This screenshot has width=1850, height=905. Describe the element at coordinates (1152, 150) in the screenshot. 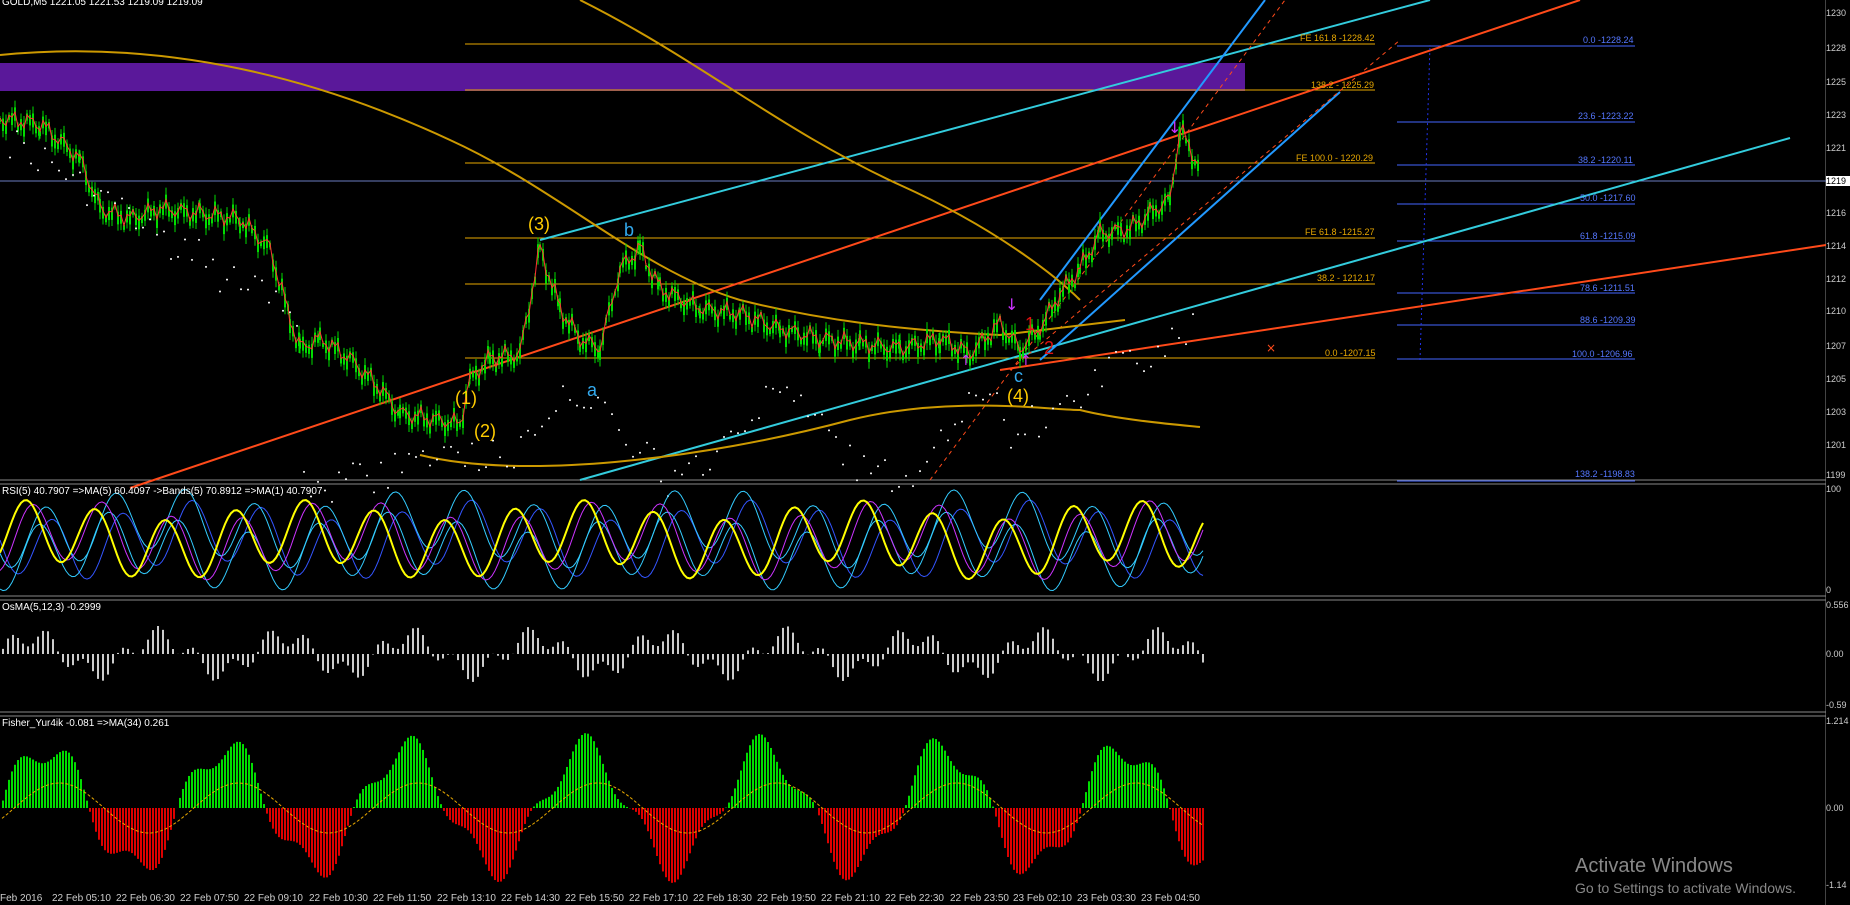

I see `channel-blue-upper` at that location.